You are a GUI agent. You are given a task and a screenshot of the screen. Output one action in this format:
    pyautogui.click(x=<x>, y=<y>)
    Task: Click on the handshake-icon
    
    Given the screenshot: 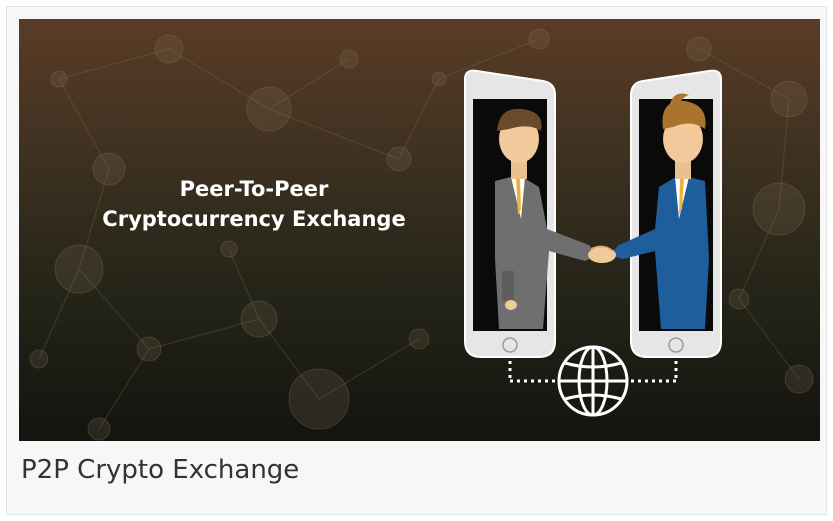 What is the action you would take?
    pyautogui.click(x=602, y=254)
    